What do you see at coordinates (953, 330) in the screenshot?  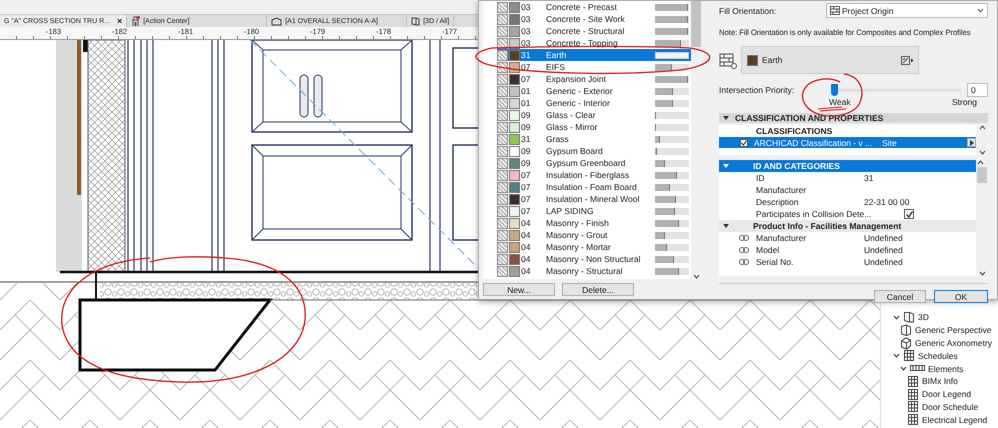 I see `navigator-item: Generic Perspective` at bounding box center [953, 330].